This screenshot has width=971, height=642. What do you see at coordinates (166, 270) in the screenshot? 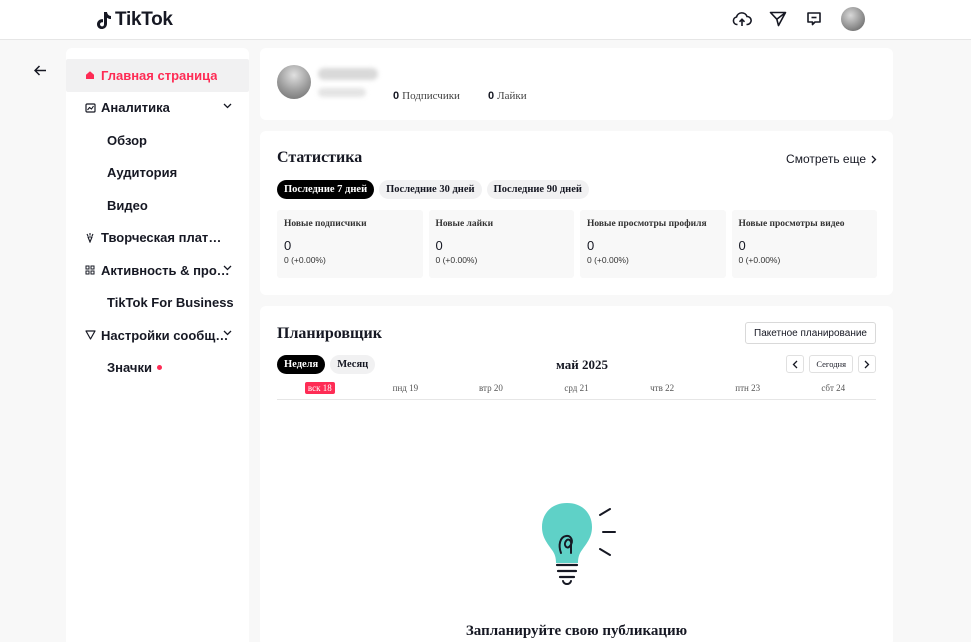
I see `sidebar-item-label: Активность & продвижение` at bounding box center [166, 270].